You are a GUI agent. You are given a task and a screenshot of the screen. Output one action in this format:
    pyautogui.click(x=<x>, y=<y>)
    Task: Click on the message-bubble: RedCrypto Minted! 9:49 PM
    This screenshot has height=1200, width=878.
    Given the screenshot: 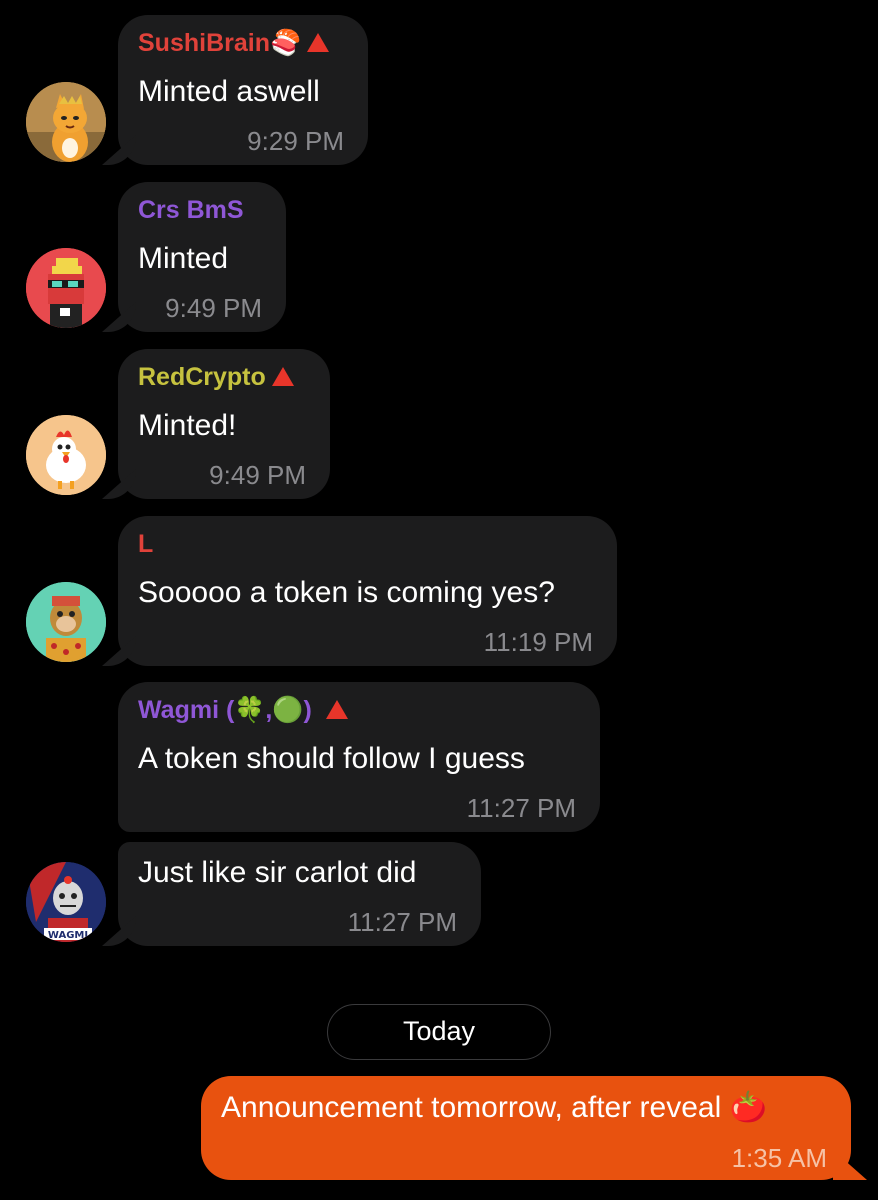 What is the action you would take?
    pyautogui.click(x=224, y=424)
    